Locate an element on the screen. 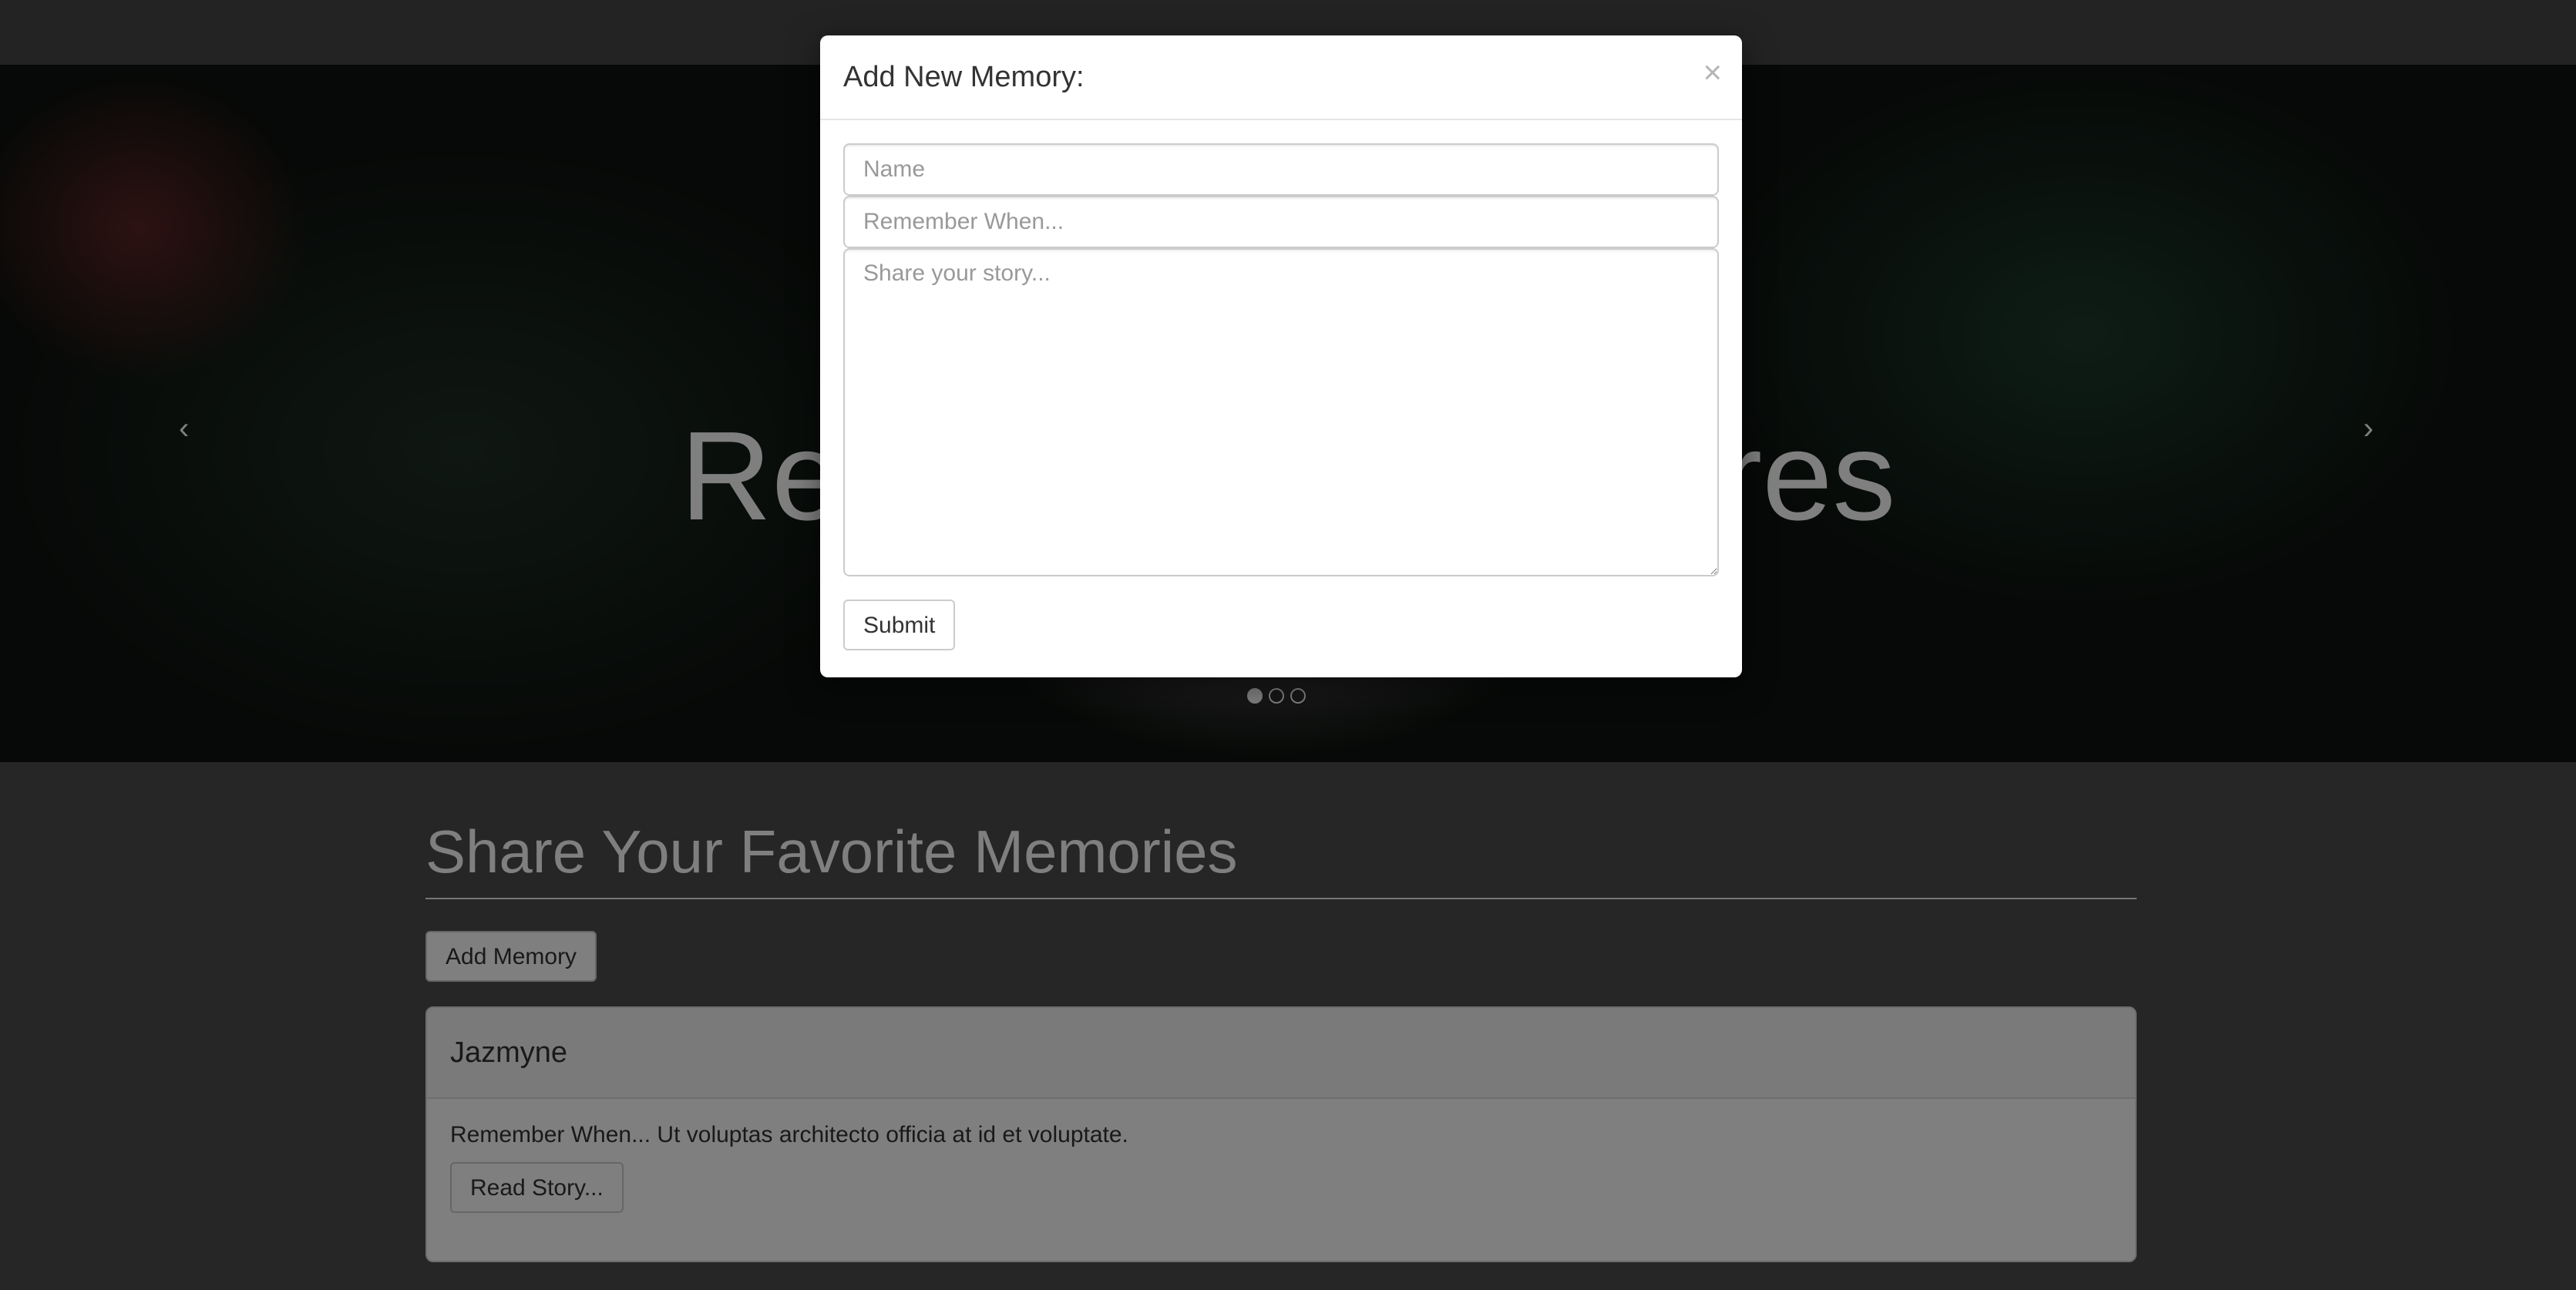 This screenshot has height=1290, width=2576. modal-header: Add New Memory: × is located at coordinates (1281, 77).